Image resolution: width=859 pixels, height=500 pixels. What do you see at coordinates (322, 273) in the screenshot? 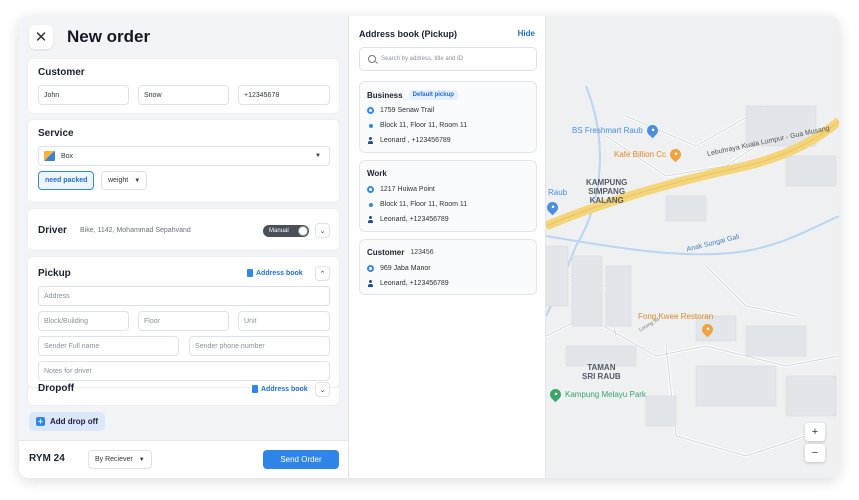
I see `pickup-collapse-button: ⌃` at bounding box center [322, 273].